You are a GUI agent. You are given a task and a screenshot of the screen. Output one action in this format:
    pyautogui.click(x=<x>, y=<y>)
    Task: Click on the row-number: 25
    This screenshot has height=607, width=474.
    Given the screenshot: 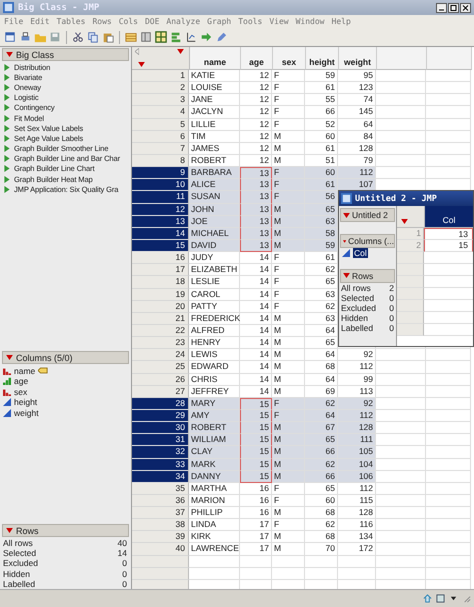 What is the action you would take?
    pyautogui.click(x=160, y=367)
    